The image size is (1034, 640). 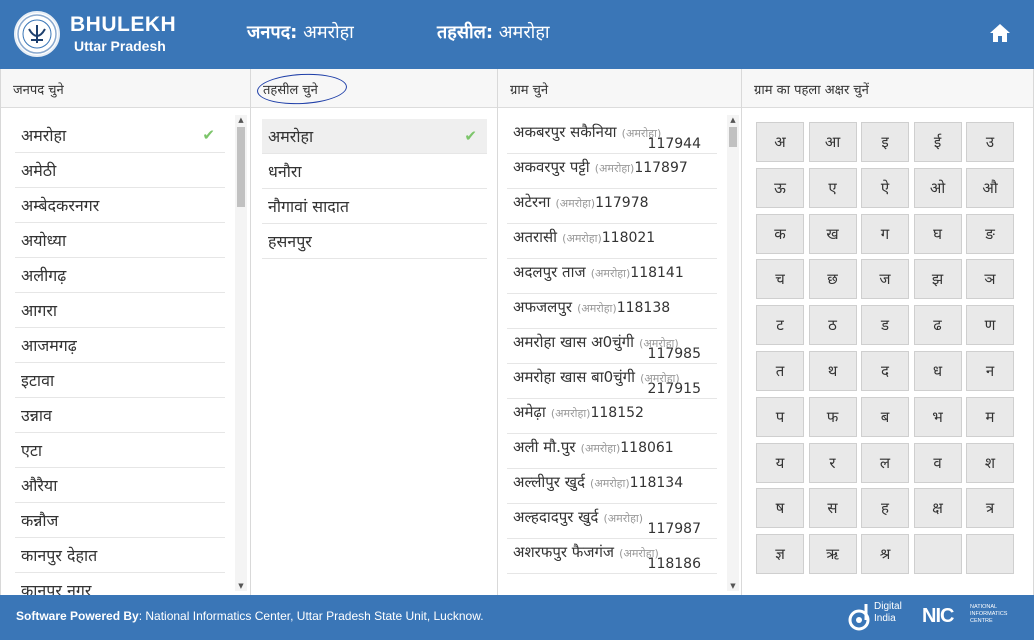 I want to click on gram-item-name: अशरफपुर फैजगंज, so click(x=564, y=552).